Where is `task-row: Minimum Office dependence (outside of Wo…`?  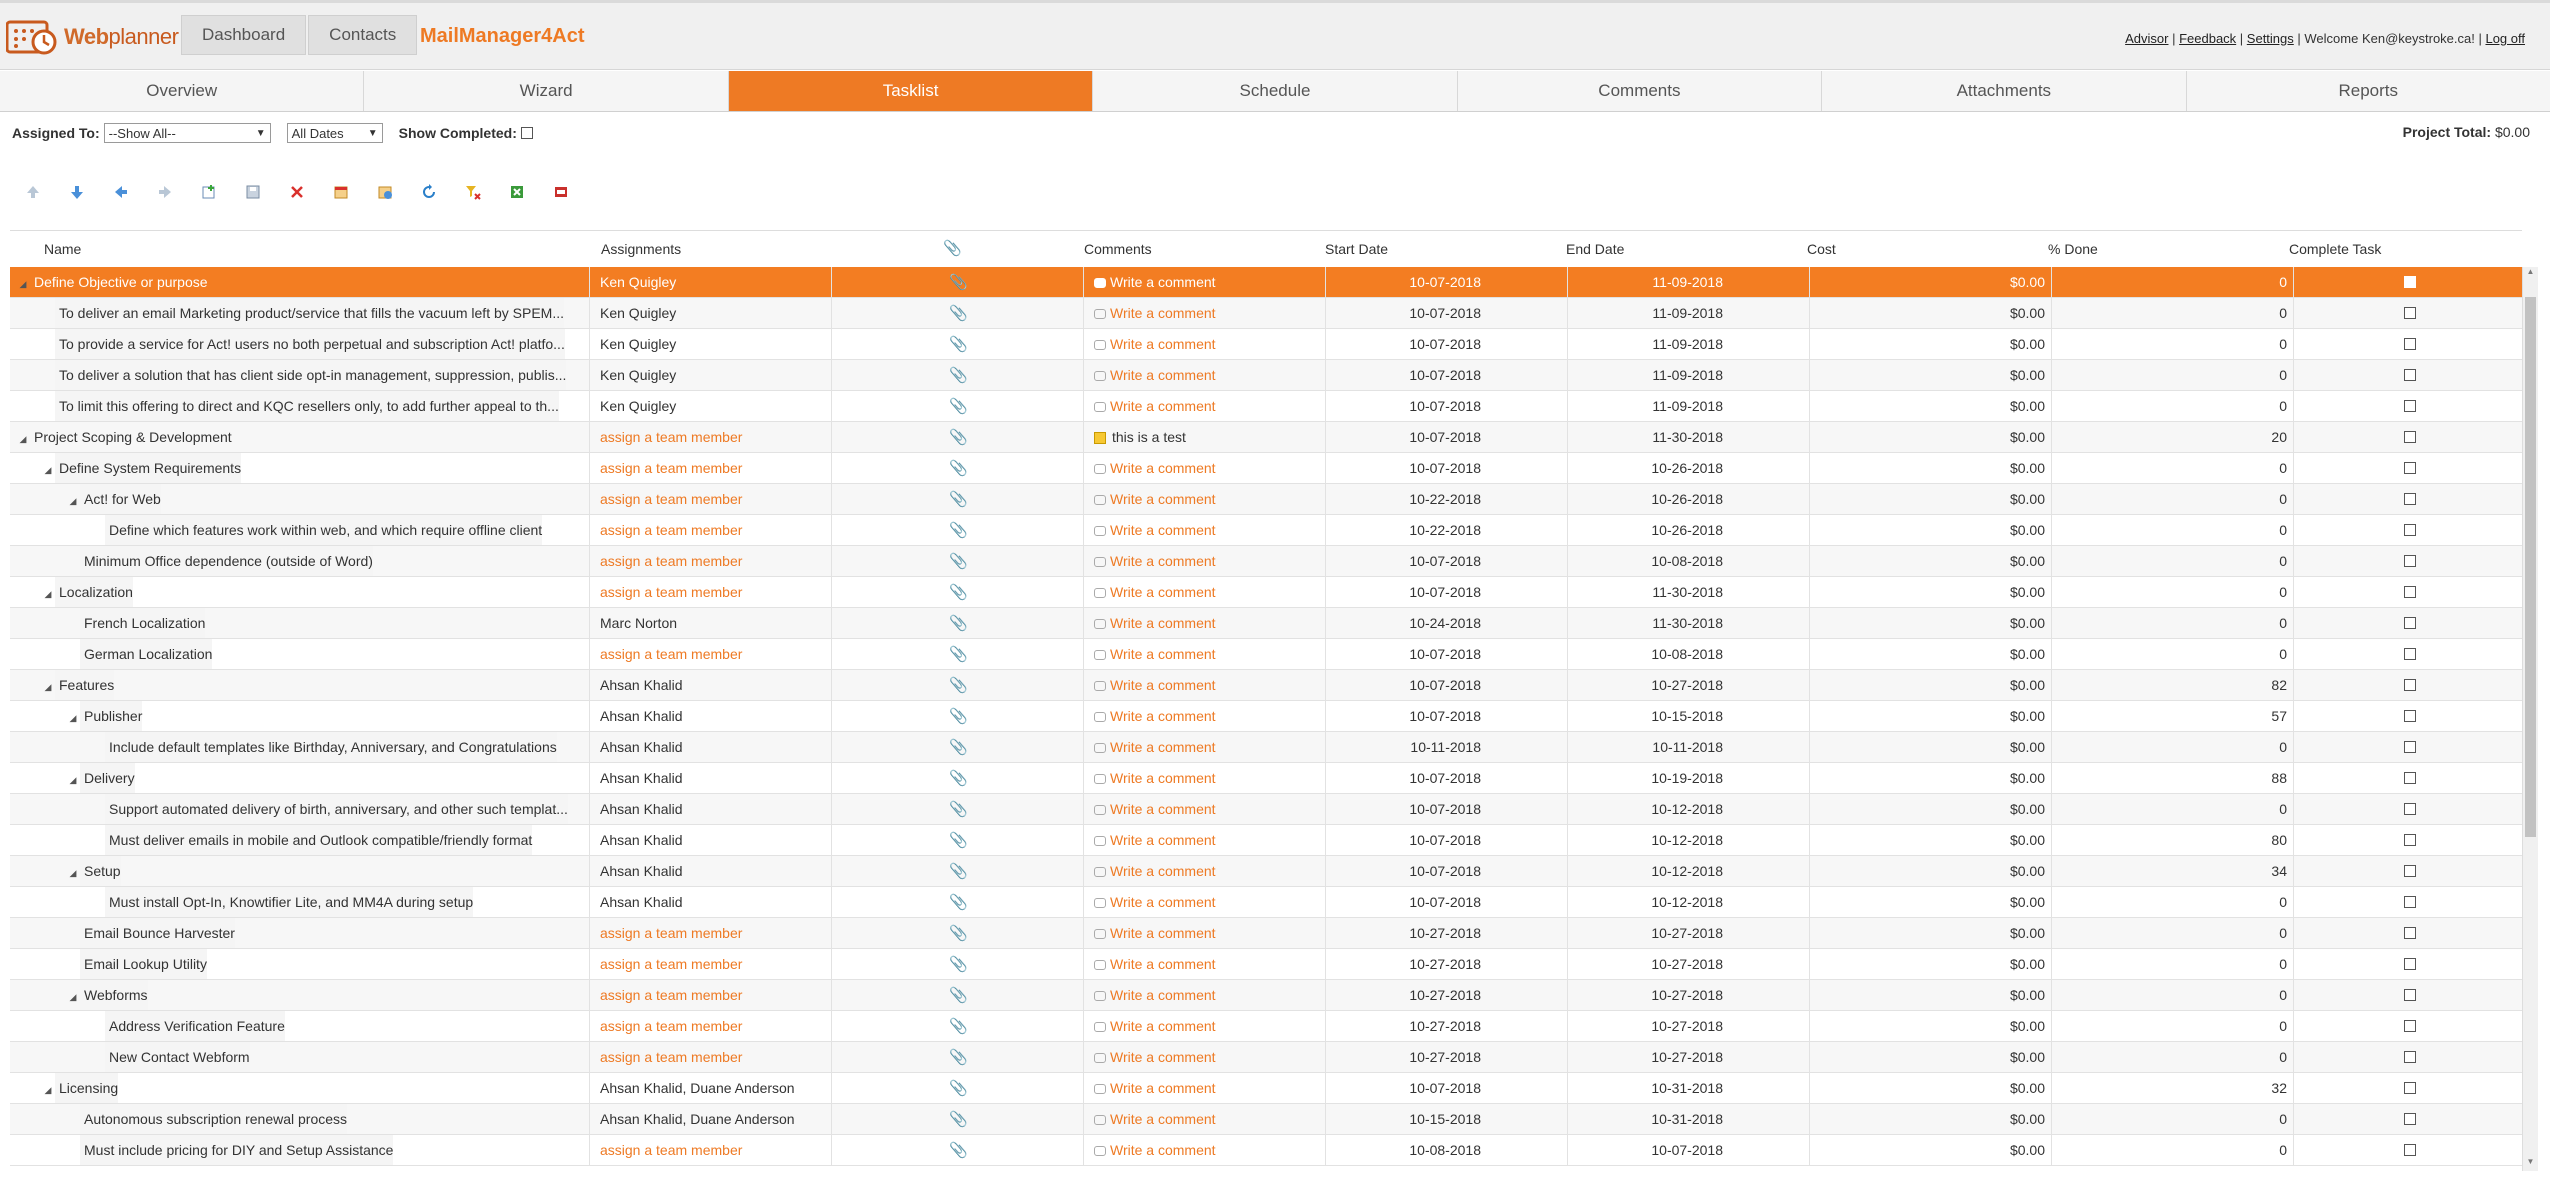 task-row: Minimum Office dependence (outside of Wo… is located at coordinates (1266, 561).